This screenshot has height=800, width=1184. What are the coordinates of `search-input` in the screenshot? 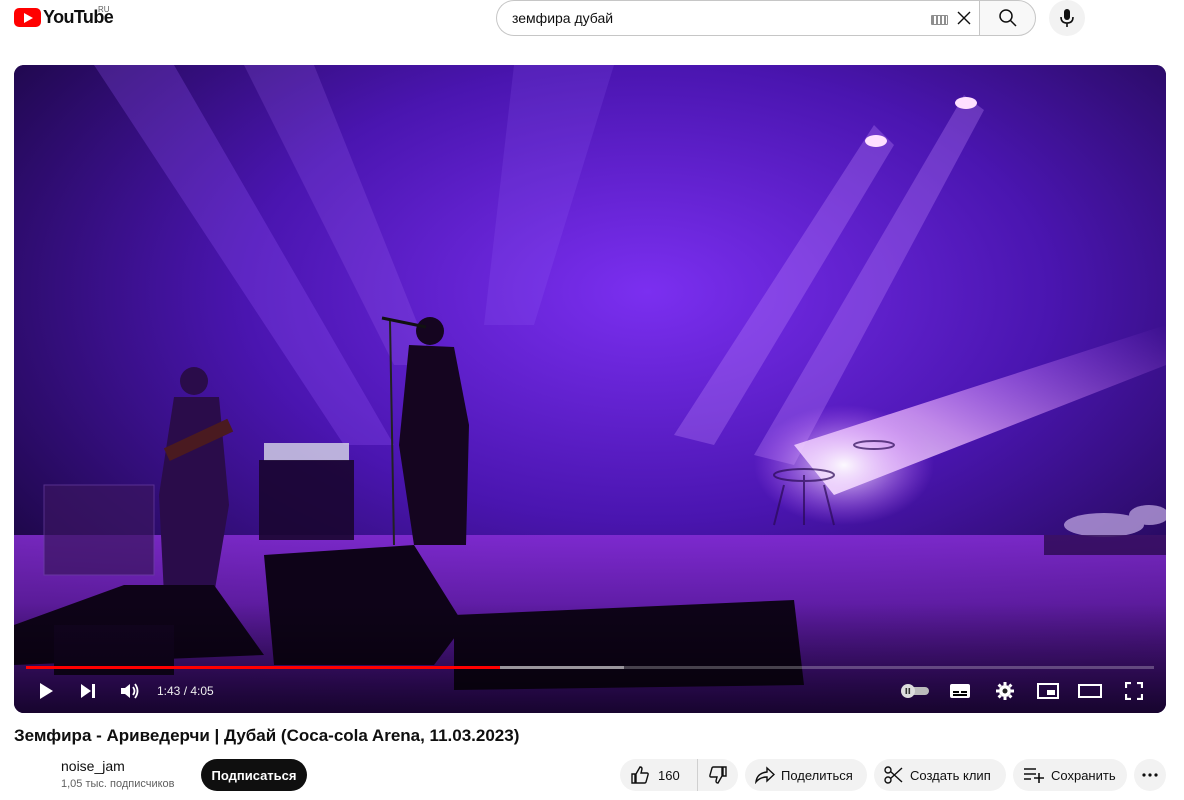 It's located at (712, 18).